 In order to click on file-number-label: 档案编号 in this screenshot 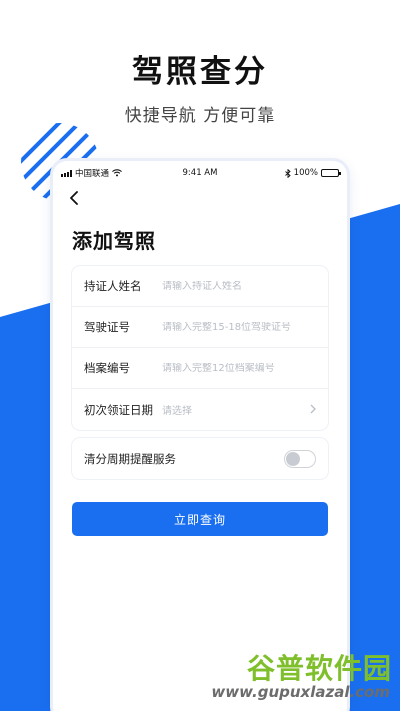, I will do `click(107, 368)`.